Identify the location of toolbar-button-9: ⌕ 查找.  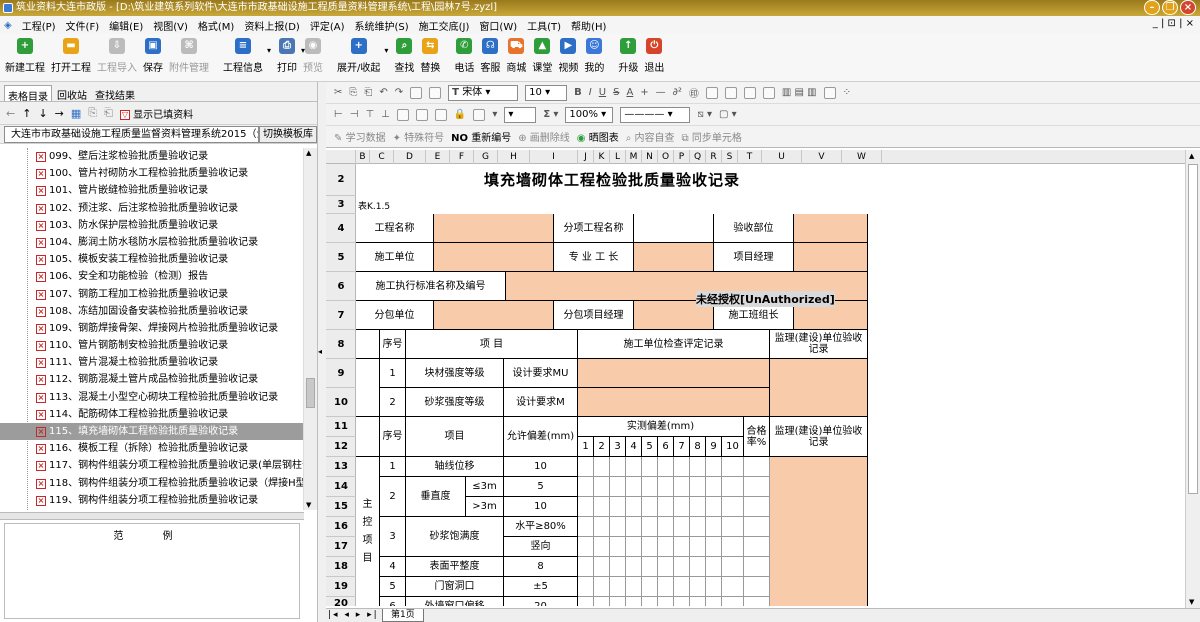
(404, 54).